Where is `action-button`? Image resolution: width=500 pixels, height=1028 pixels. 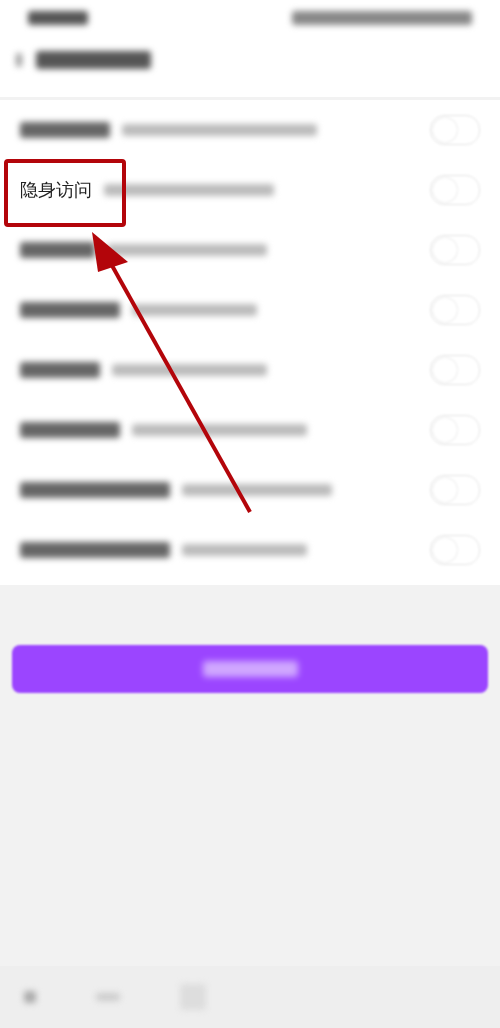
action-button is located at coordinates (250, 669).